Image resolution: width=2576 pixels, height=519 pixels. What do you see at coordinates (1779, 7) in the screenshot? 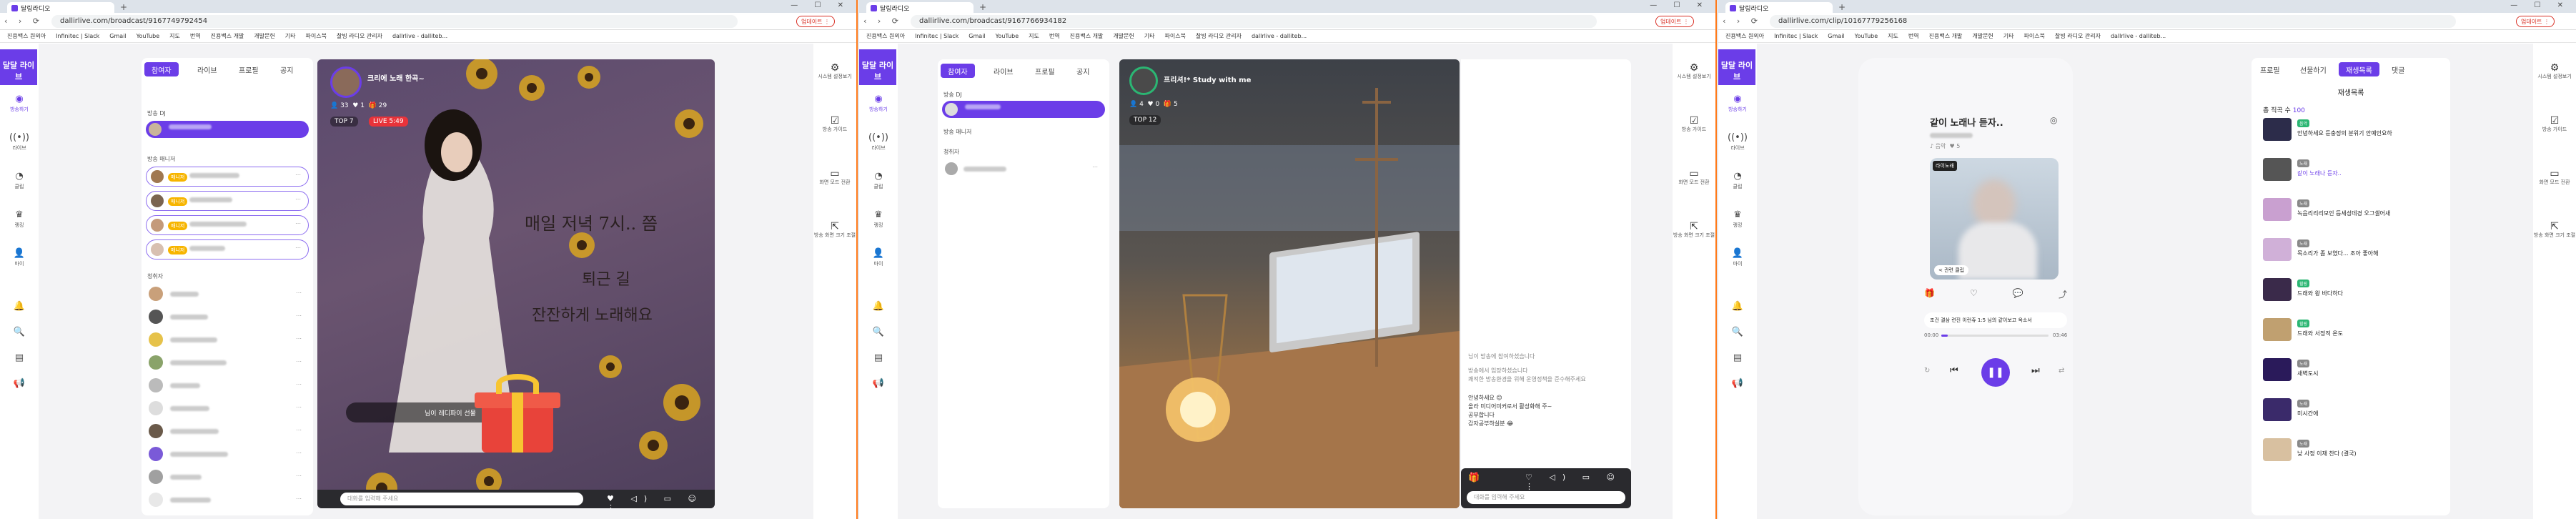
I see `browser-tab: 달링라디오` at bounding box center [1779, 7].